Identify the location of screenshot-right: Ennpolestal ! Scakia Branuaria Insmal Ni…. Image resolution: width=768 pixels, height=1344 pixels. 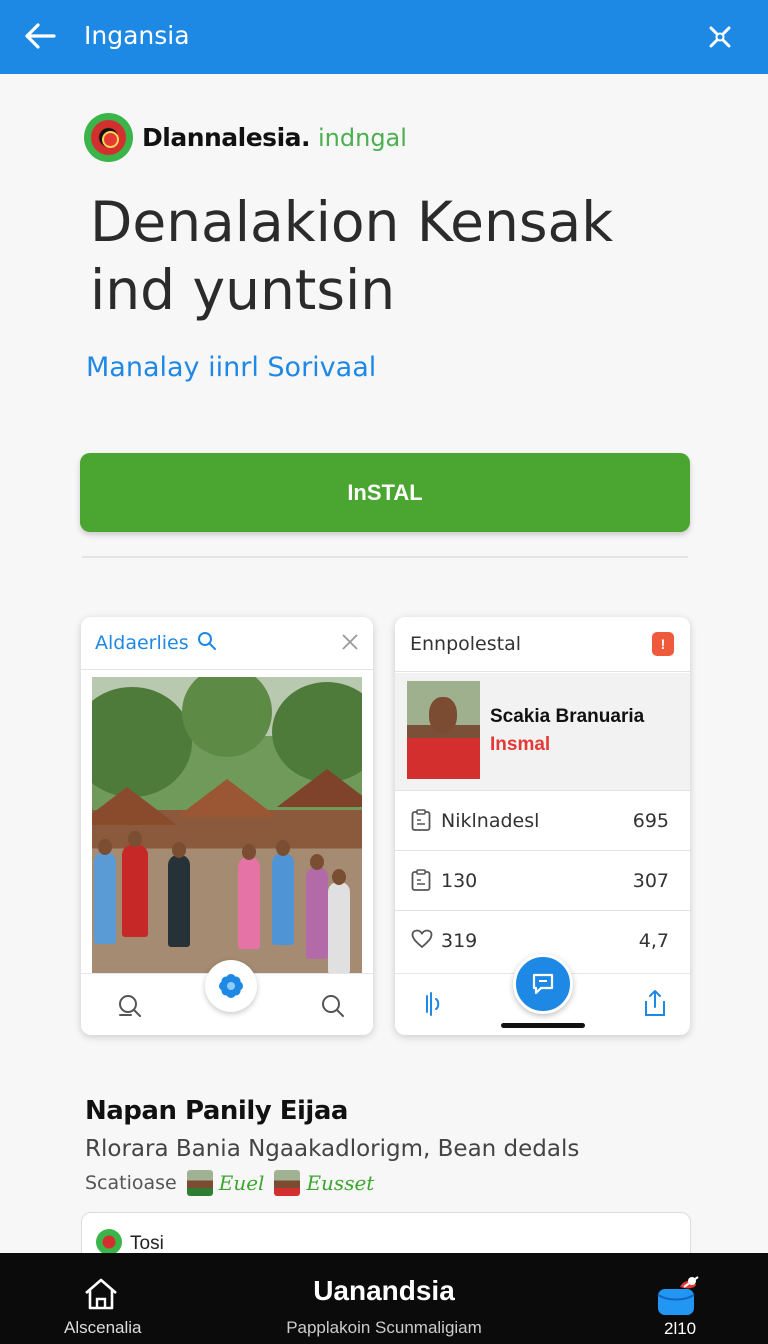
(542, 826).